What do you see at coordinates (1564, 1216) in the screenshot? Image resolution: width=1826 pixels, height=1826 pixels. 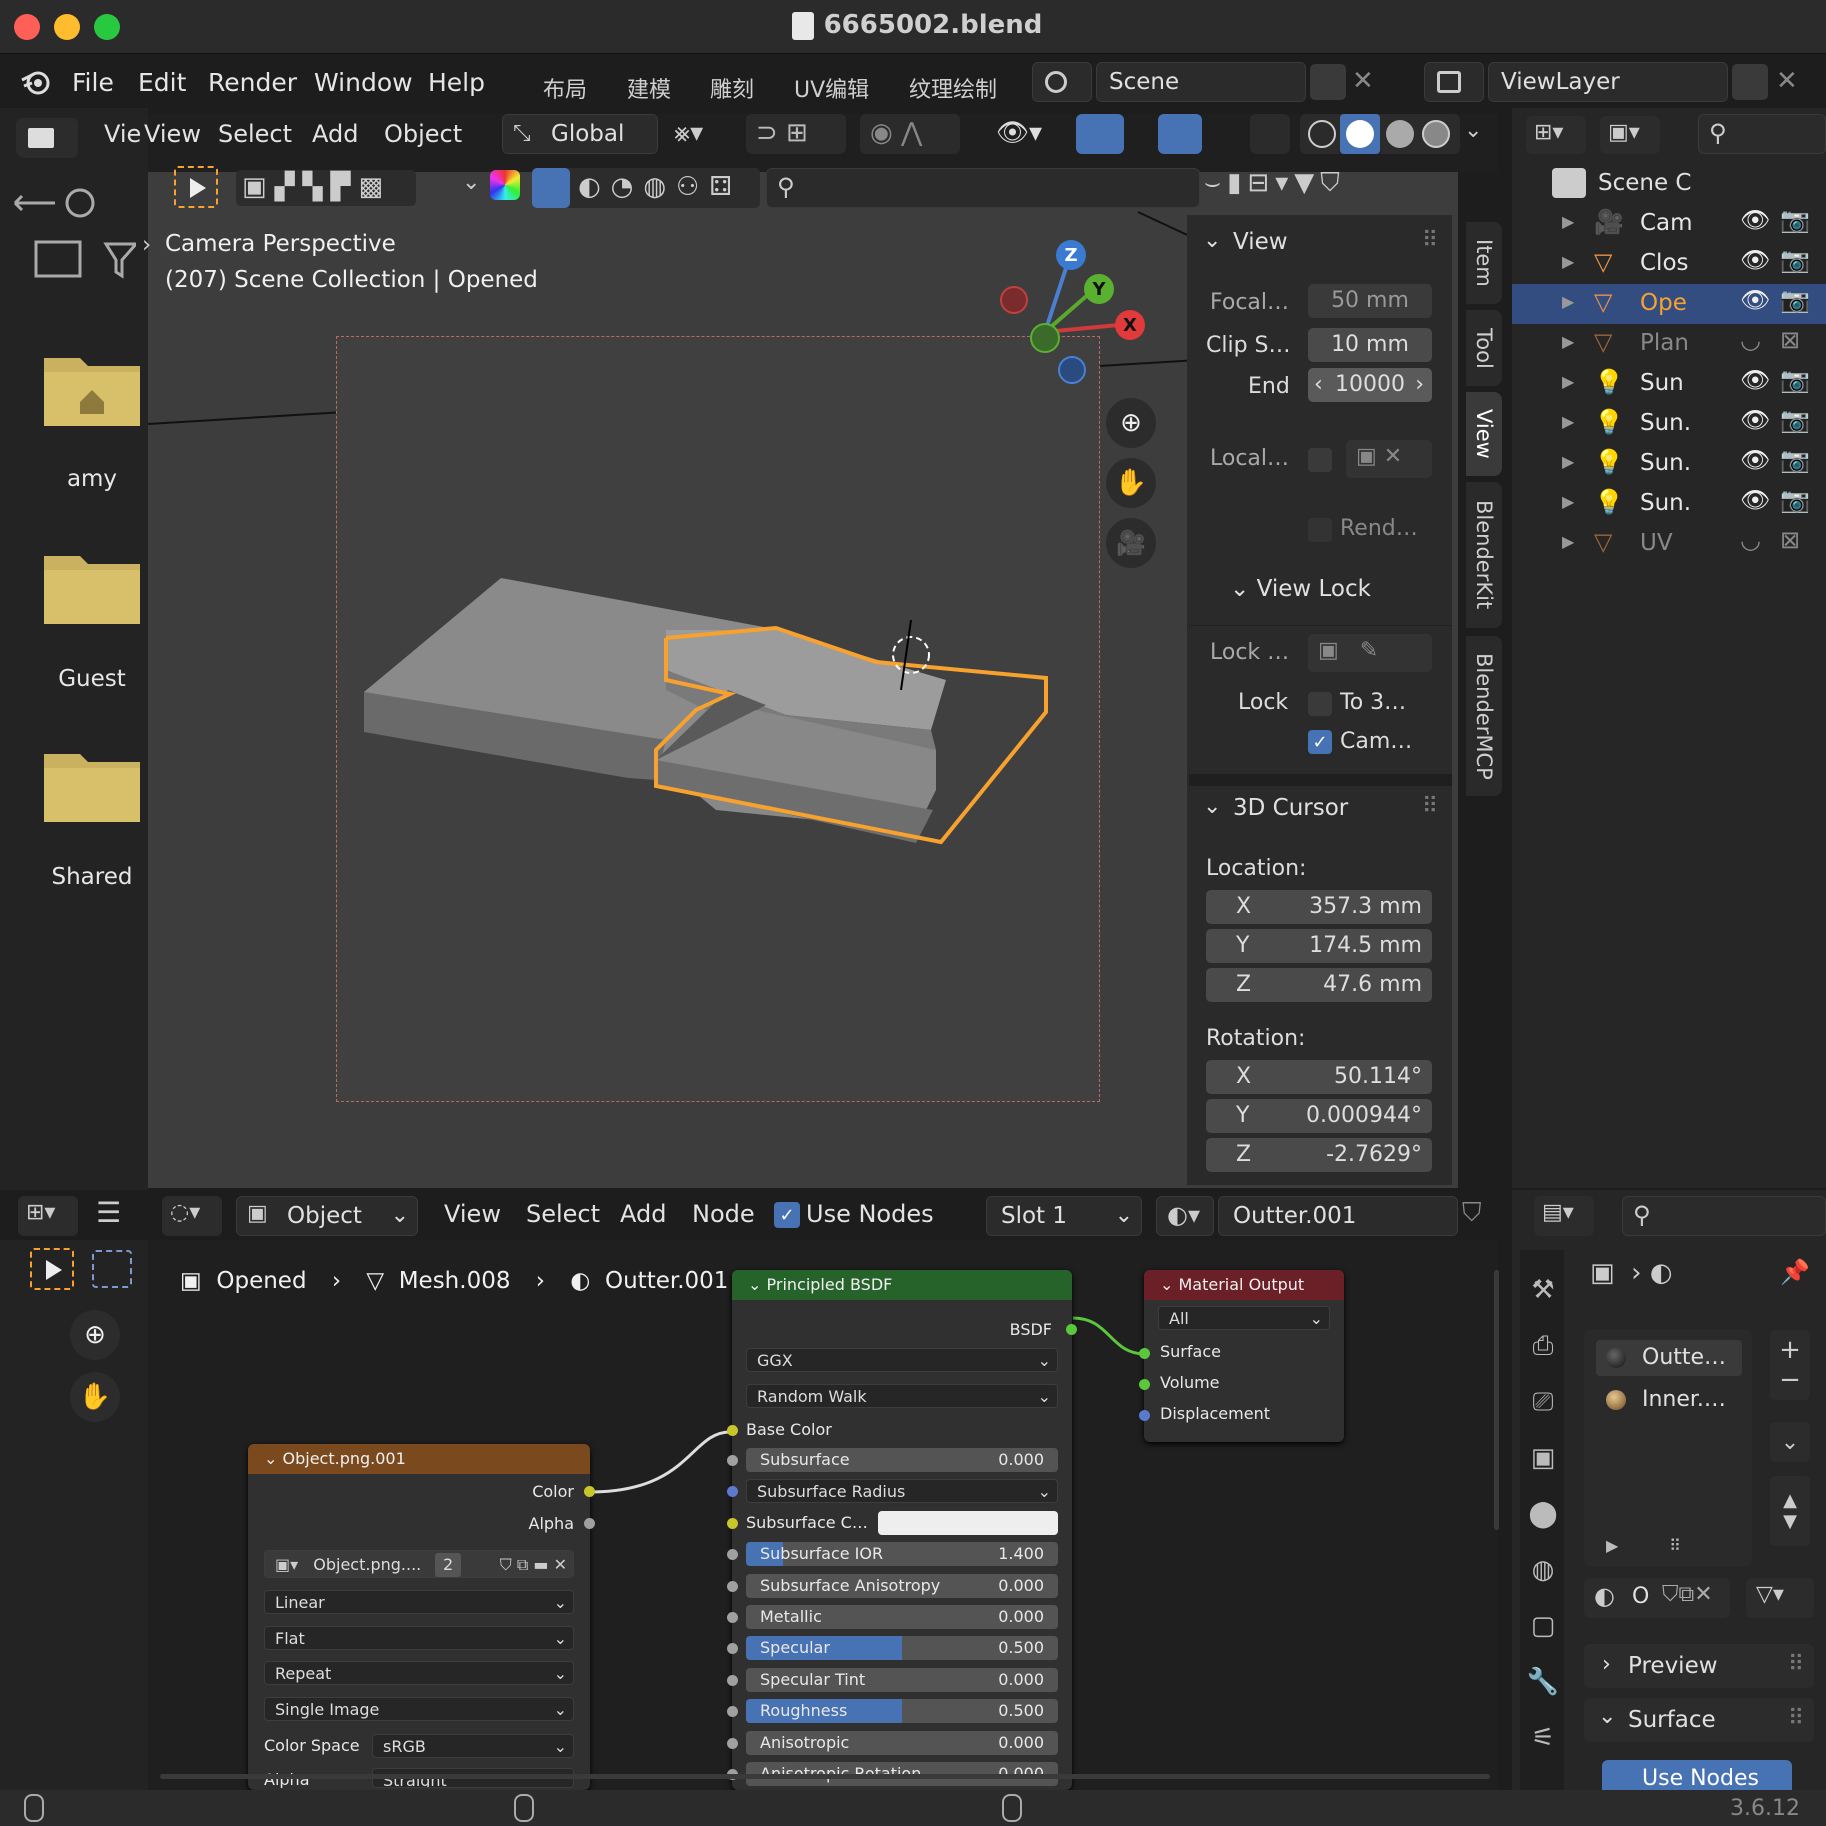 I see `properties-editor-type-button: ▤▾` at bounding box center [1564, 1216].